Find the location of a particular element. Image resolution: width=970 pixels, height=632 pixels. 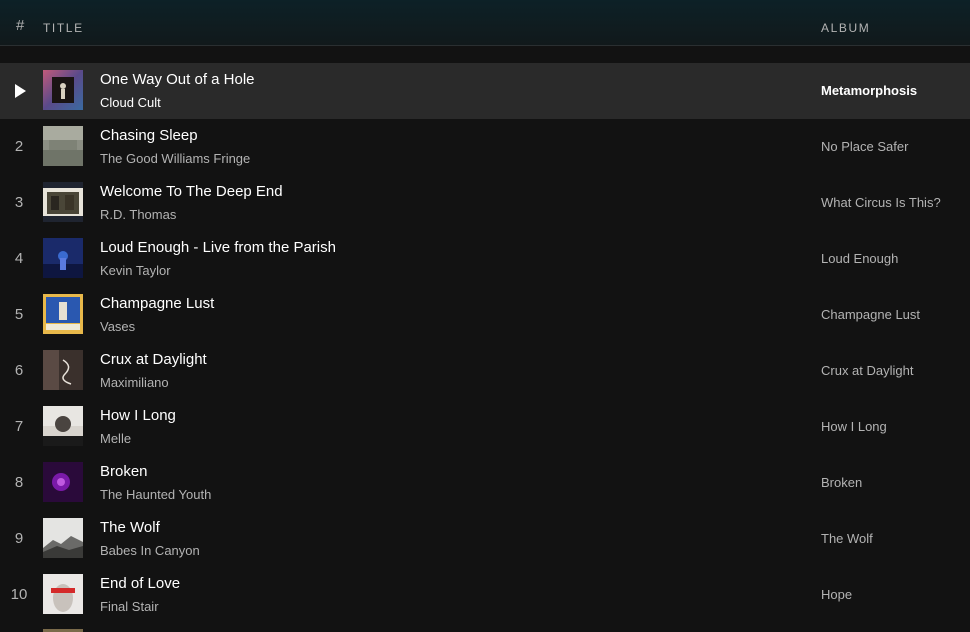

track-number: 6 is located at coordinates (19, 370).